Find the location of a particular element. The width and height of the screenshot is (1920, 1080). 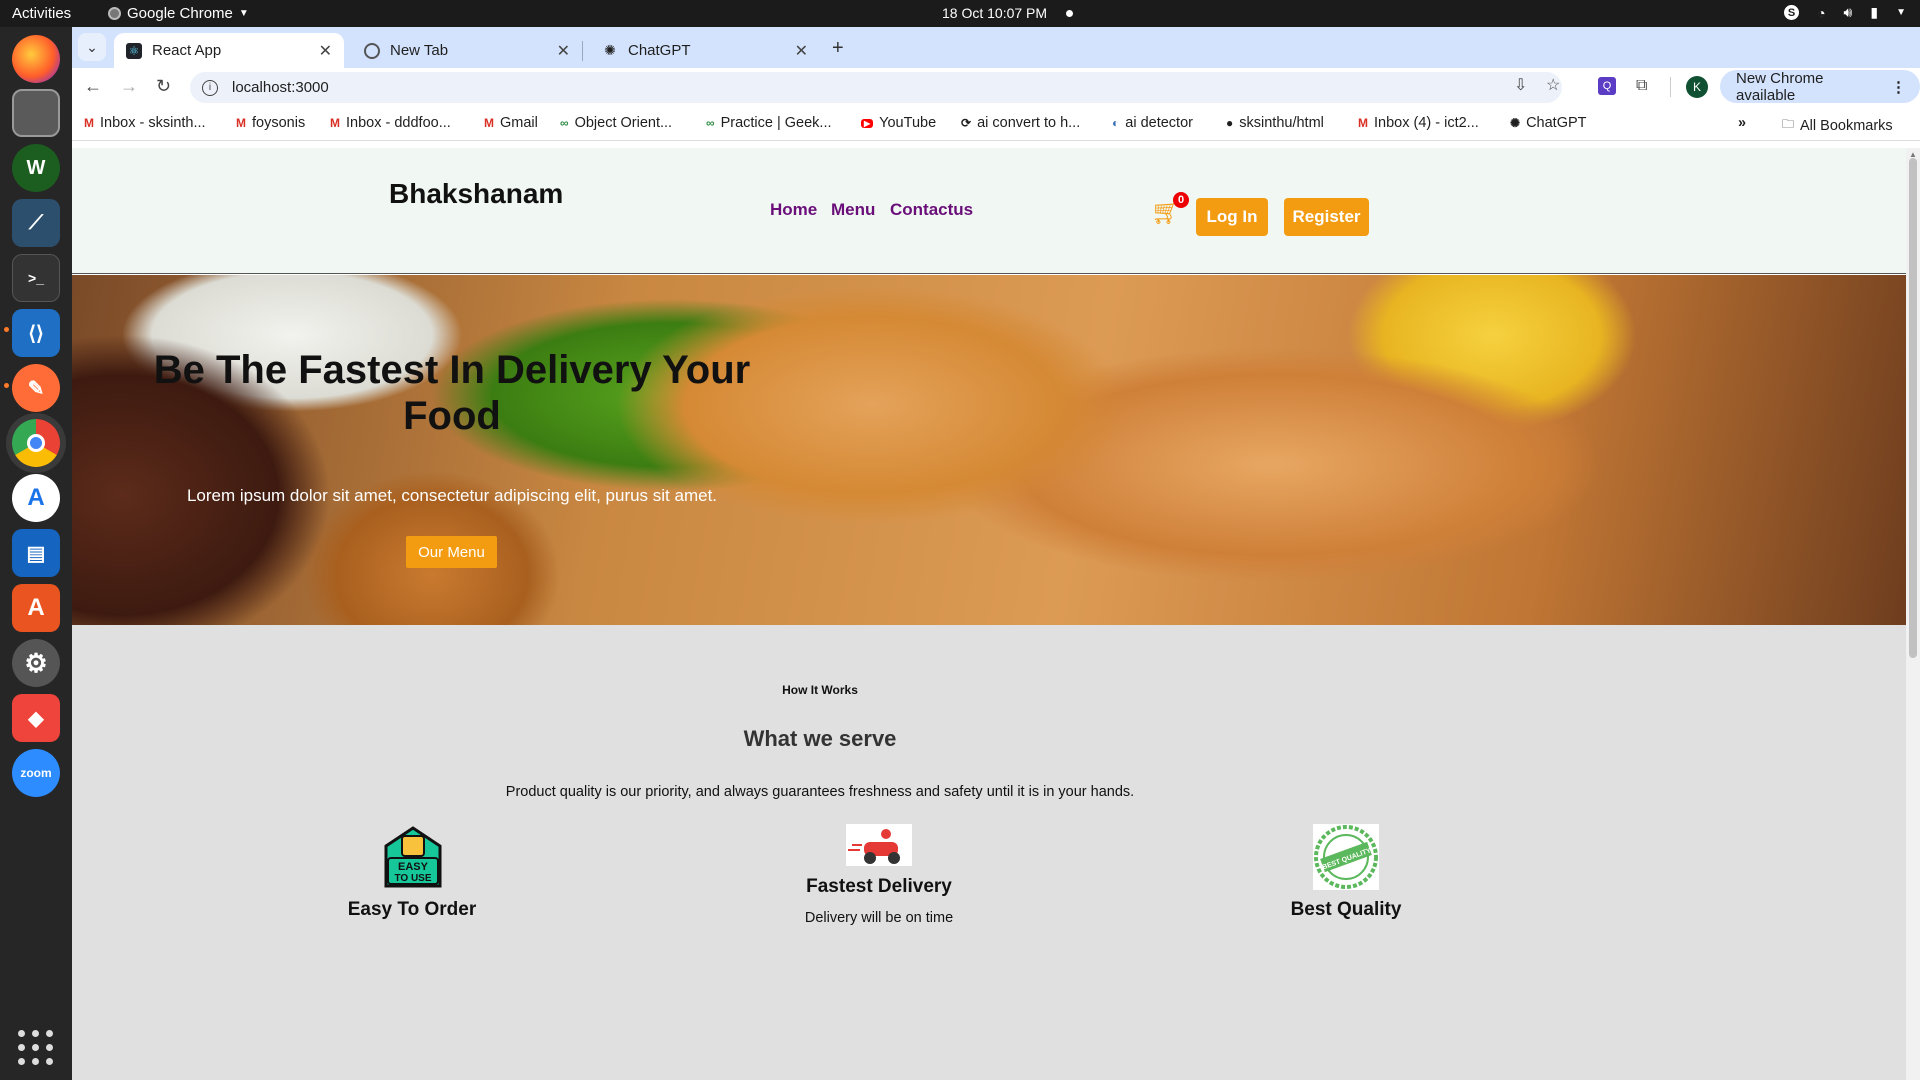

profile-avatar: K is located at coordinates (1697, 87).